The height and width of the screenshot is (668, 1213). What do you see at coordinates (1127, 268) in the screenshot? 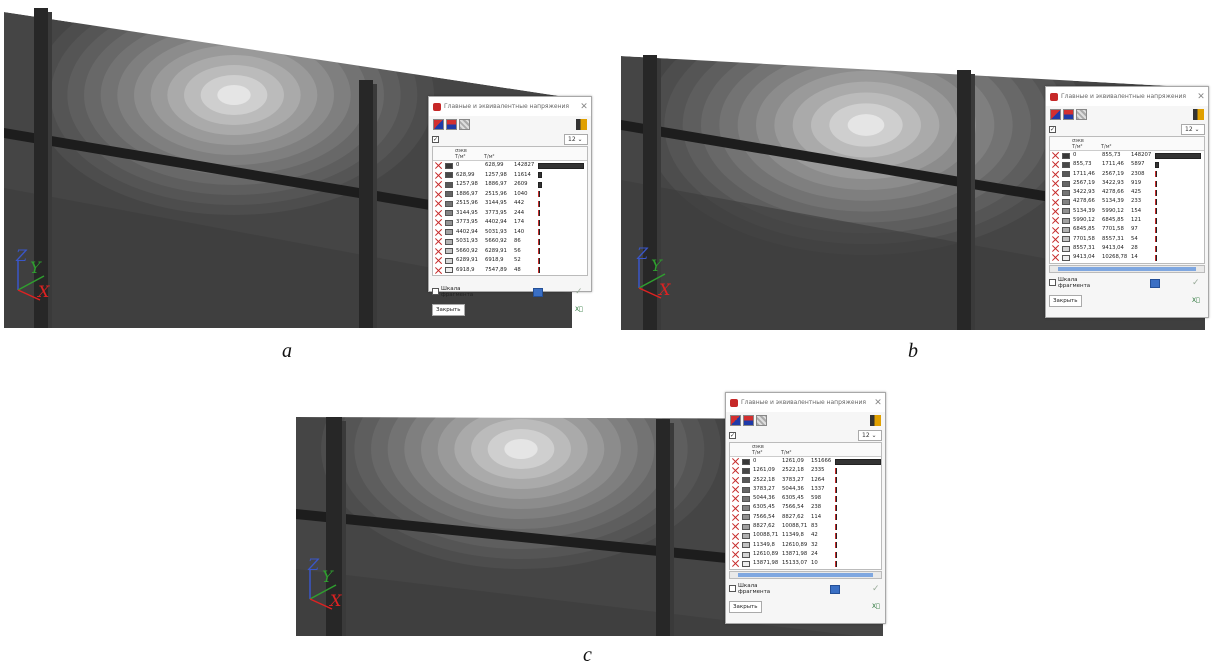
I see `scrollbar-thumb` at bounding box center [1127, 268].